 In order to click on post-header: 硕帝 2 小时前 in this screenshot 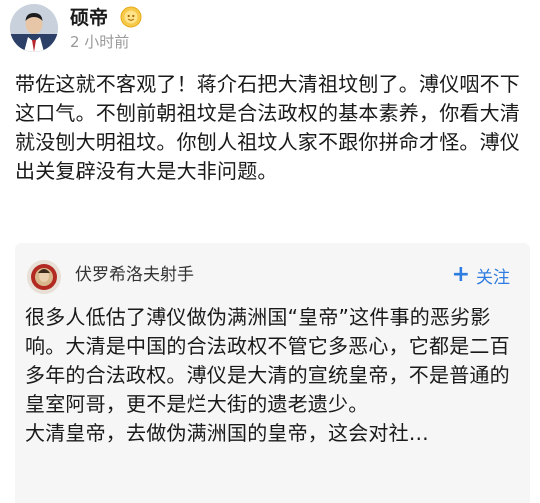, I will do `click(270, 30)`.